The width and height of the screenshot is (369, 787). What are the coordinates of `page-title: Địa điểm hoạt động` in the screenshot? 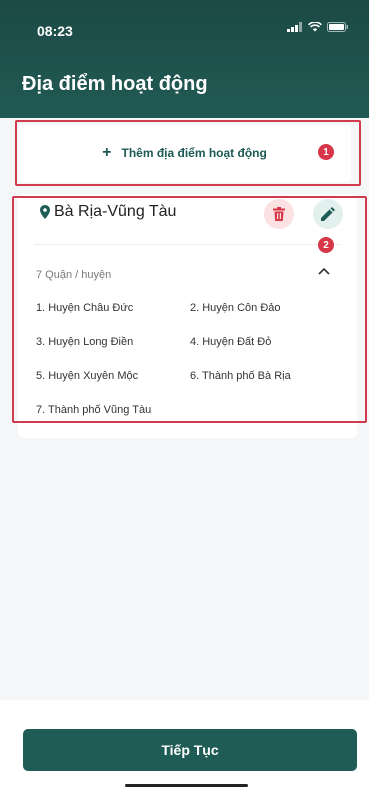 It's located at (115, 84).